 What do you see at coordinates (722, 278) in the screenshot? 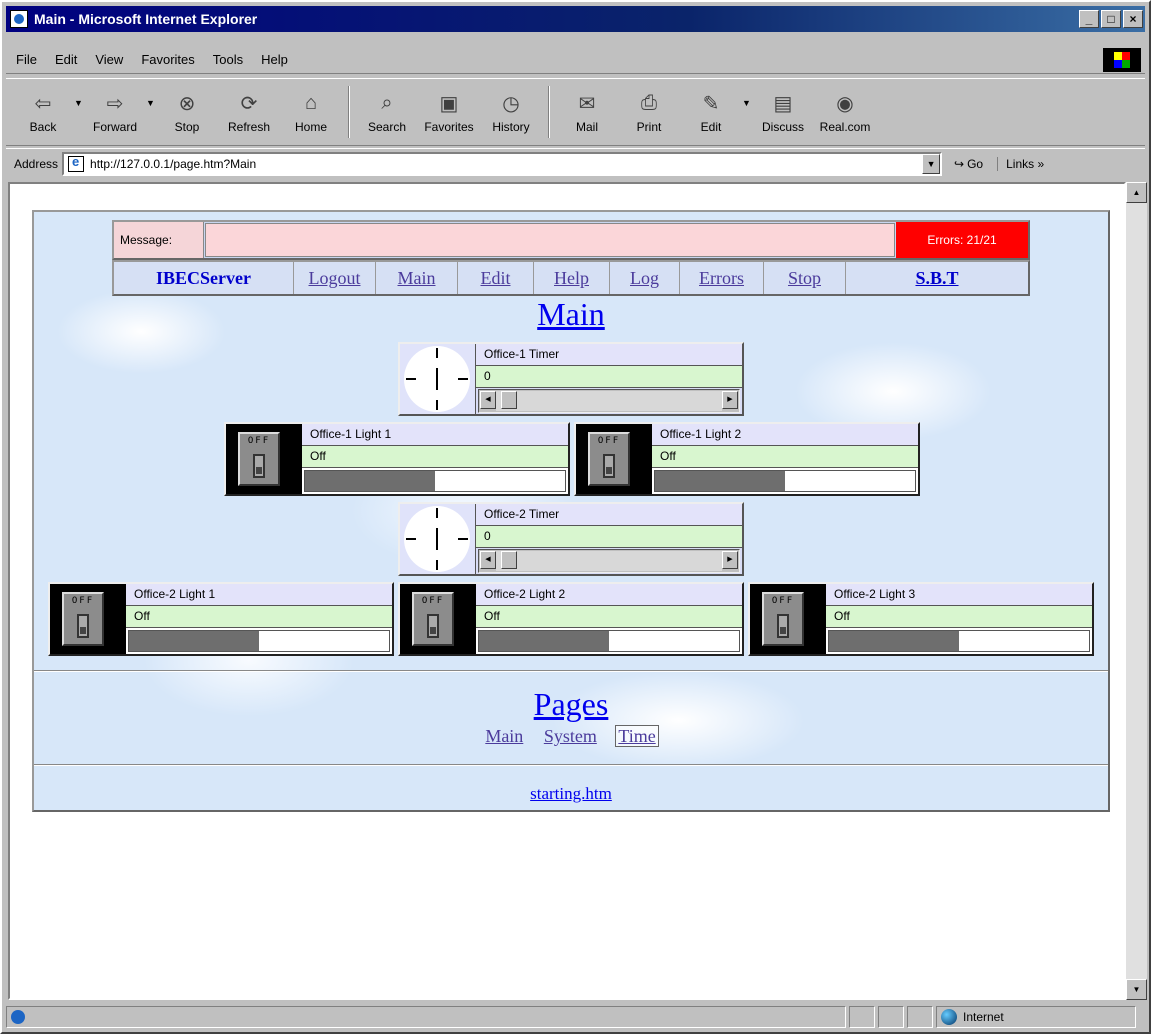
I see `nav-errors-link: Errors` at bounding box center [722, 278].